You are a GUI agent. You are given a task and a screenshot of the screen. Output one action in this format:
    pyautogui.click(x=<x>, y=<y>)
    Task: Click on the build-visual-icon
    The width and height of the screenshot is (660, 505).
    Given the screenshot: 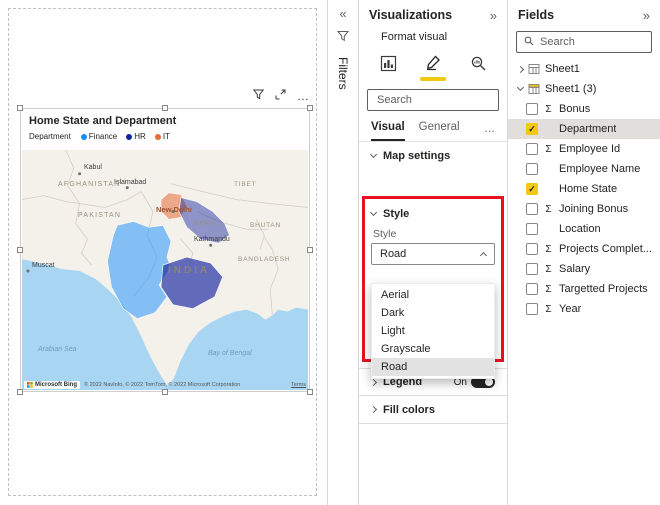 What is the action you would take?
    pyautogui.click(x=388, y=63)
    